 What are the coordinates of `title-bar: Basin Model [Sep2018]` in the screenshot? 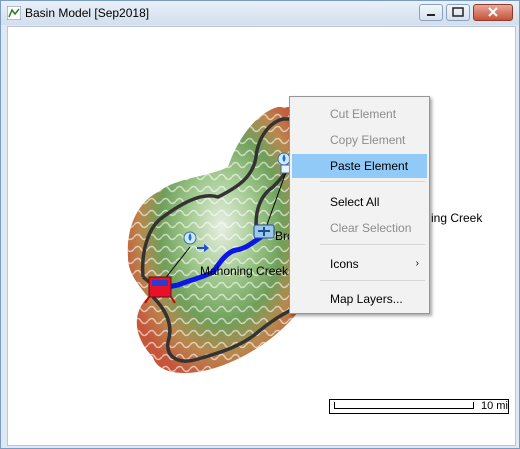 It's located at (260, 13).